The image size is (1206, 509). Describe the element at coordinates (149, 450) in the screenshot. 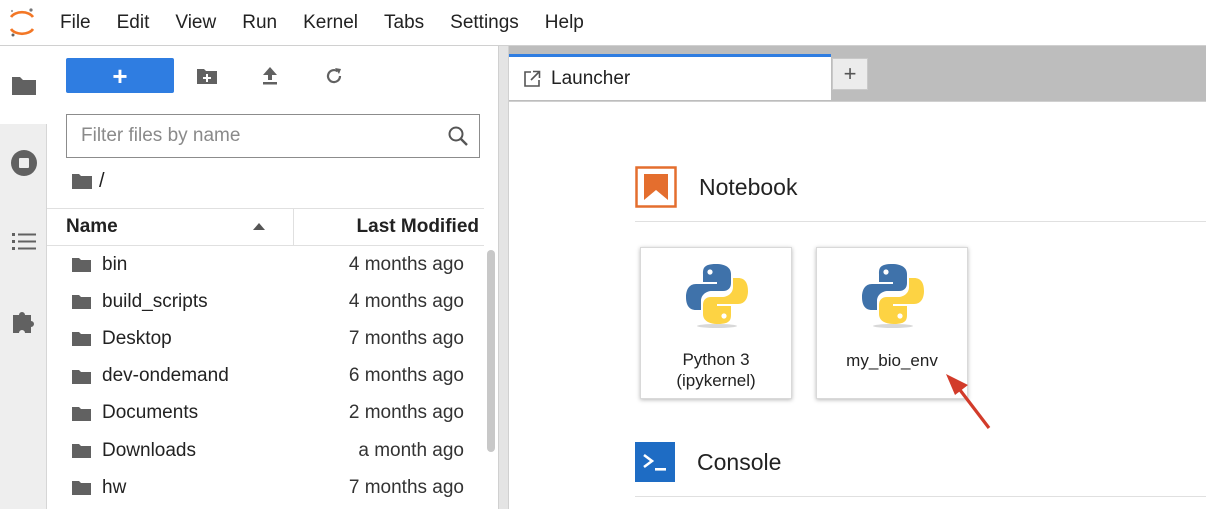

I see `file-name: Downloads` at that location.